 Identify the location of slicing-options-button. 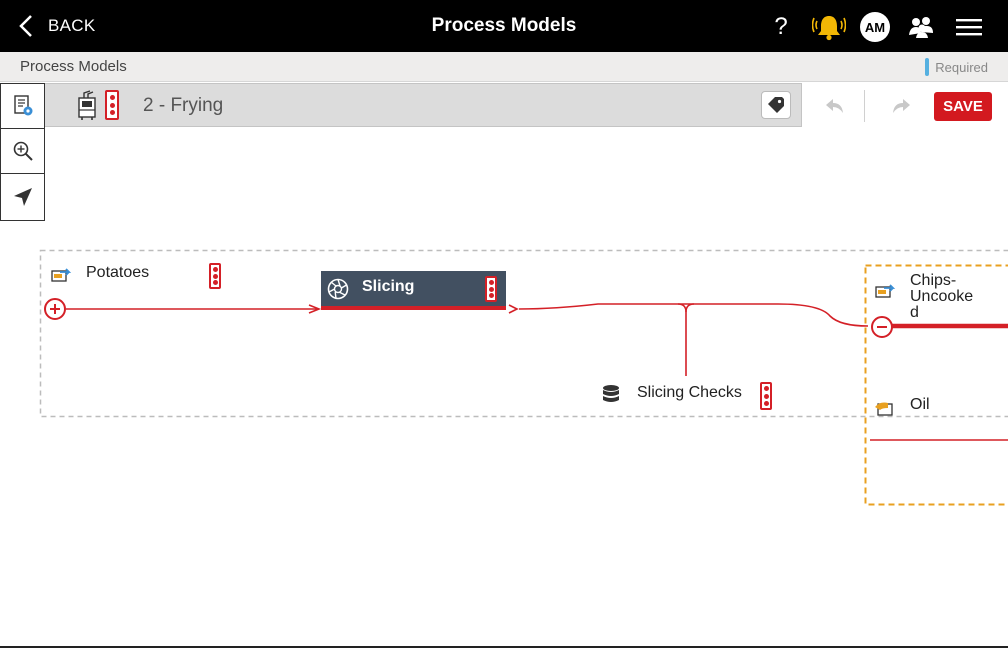
(491, 289).